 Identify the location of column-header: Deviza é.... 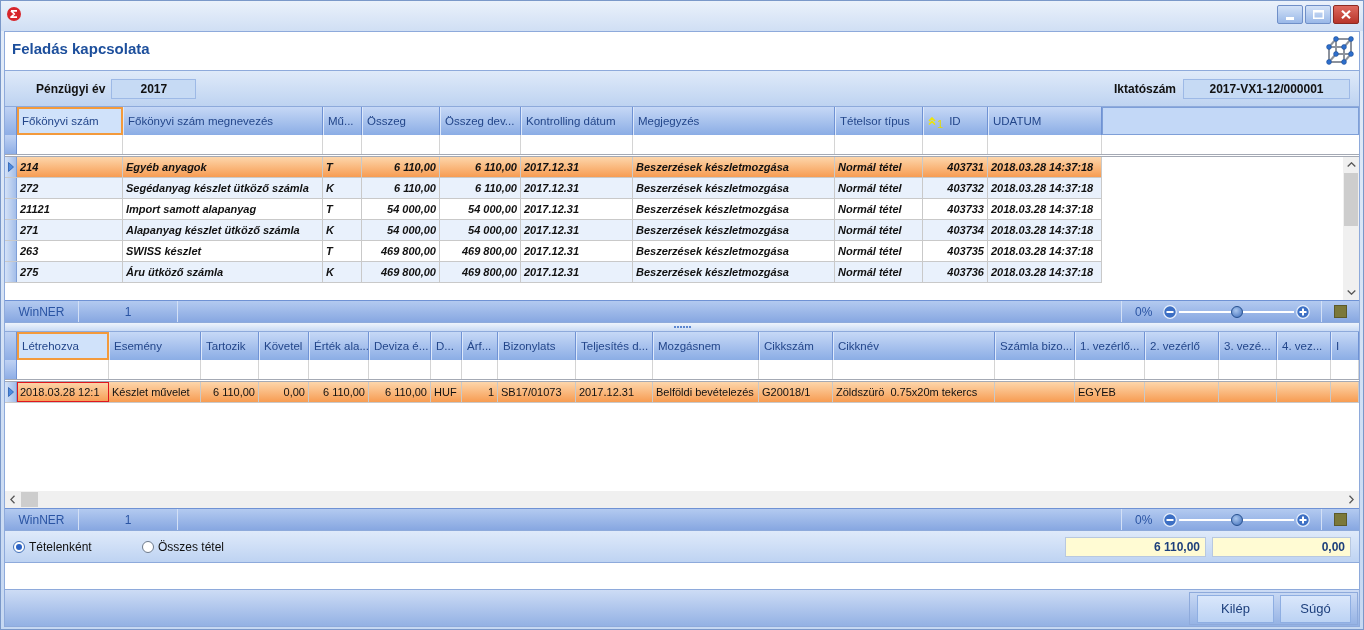
(400, 346).